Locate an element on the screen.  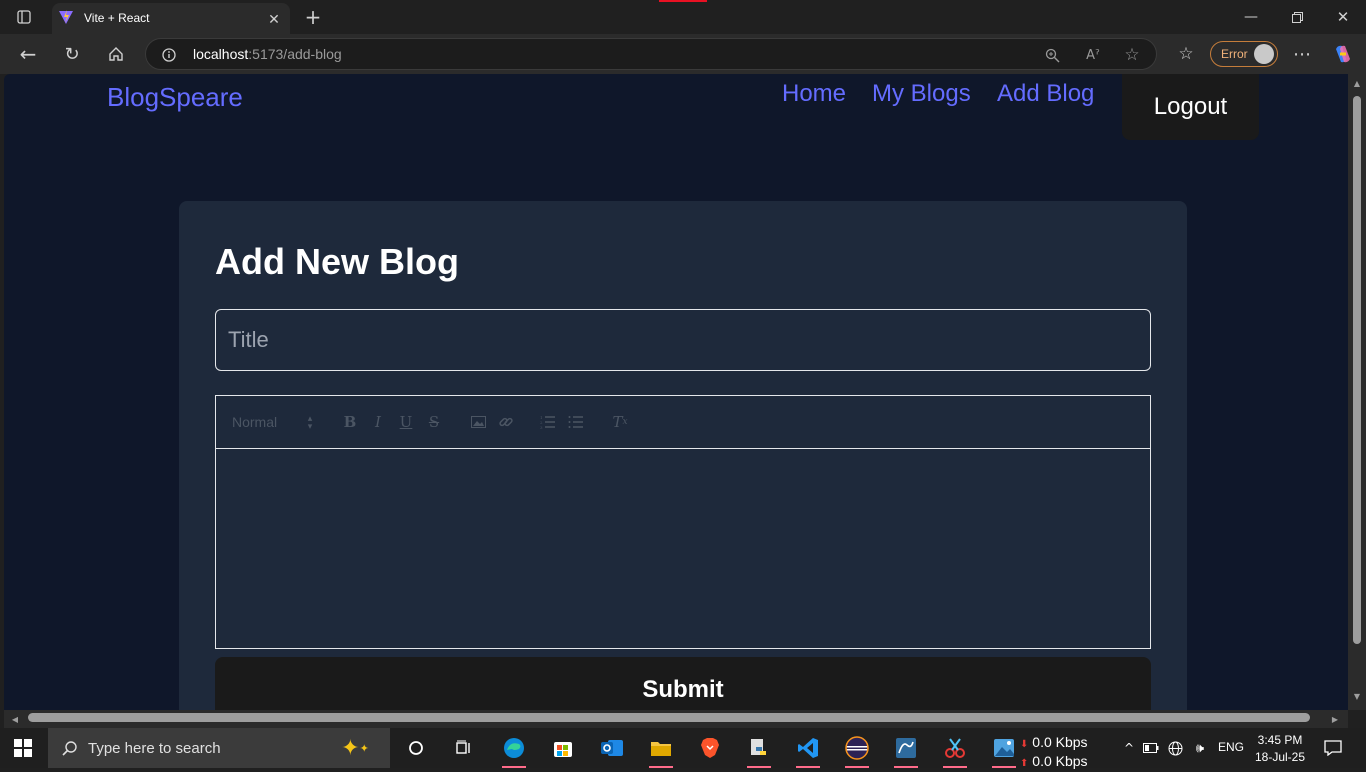
home-icon is located at coordinates (116, 54).